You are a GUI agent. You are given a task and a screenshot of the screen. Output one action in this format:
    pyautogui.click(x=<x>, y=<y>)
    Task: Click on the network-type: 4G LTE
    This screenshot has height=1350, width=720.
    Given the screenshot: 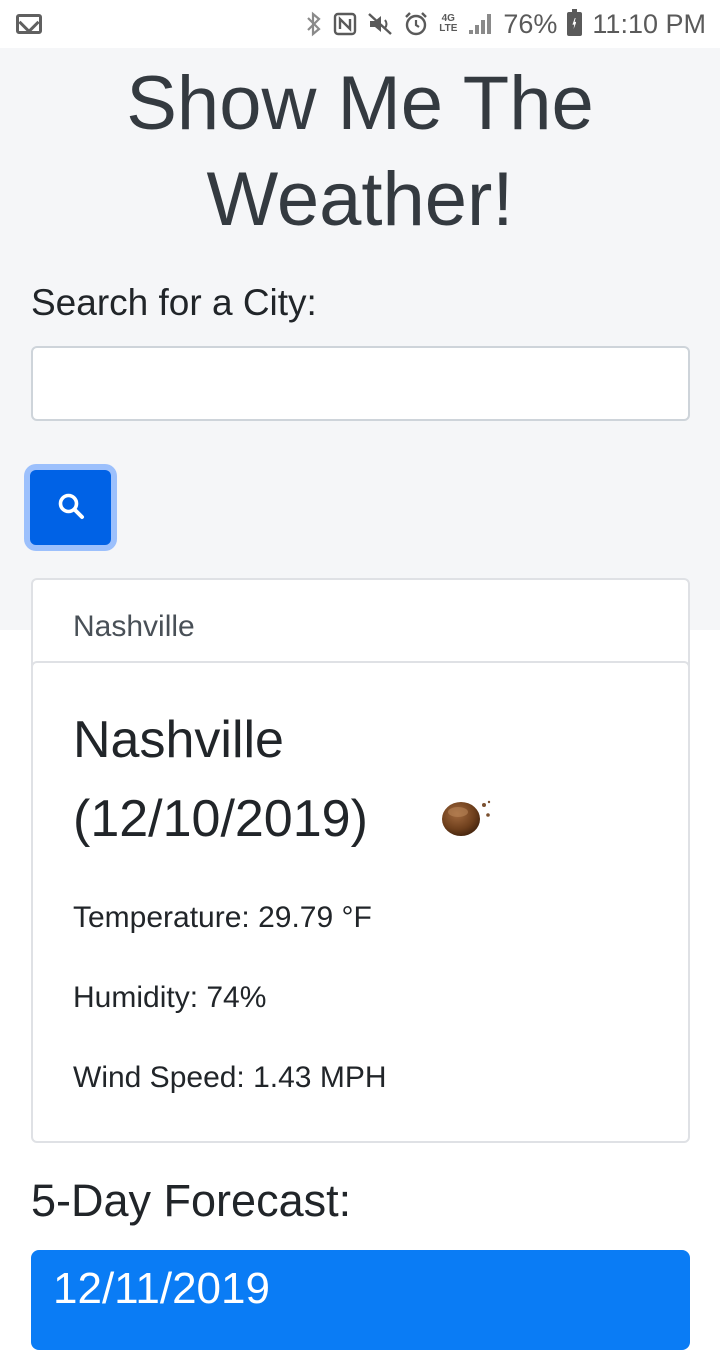 What is the action you would take?
    pyautogui.click(x=448, y=23)
    